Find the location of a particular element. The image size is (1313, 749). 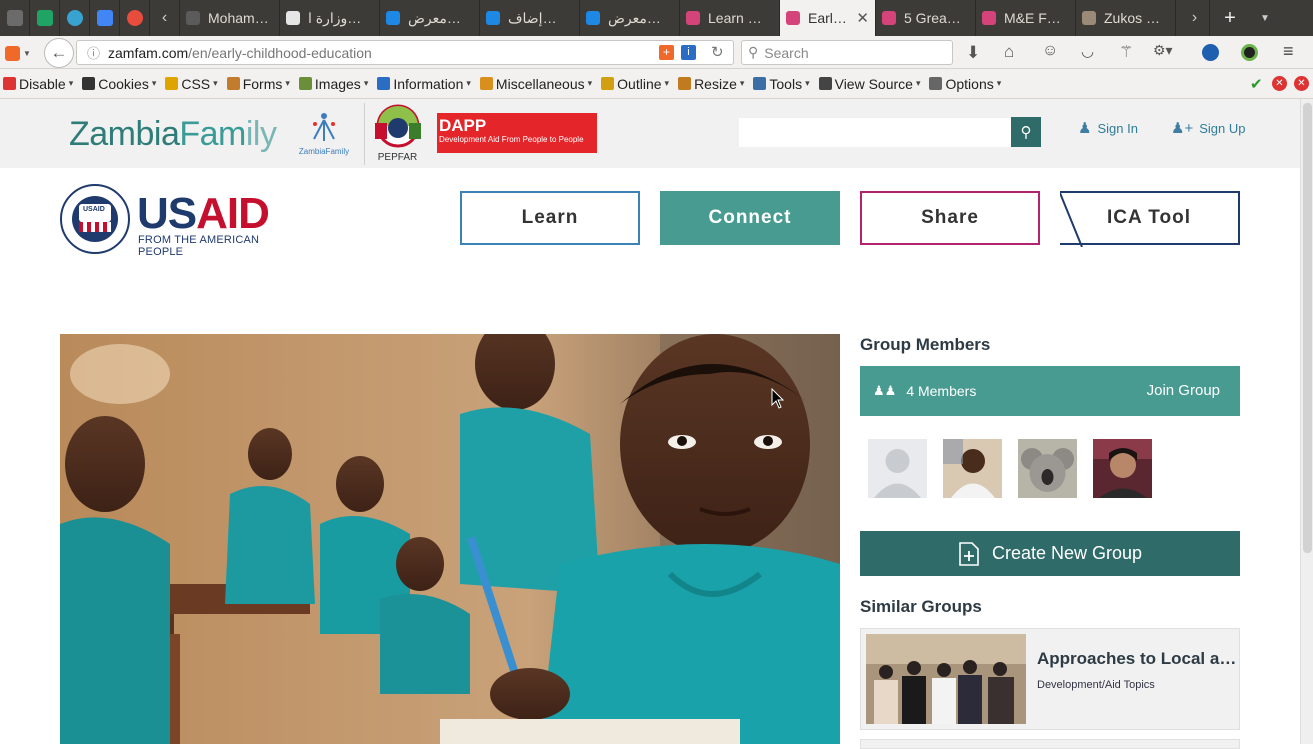

zambiafamily-logo: ZambiaFamily is located at coordinates (173, 134).